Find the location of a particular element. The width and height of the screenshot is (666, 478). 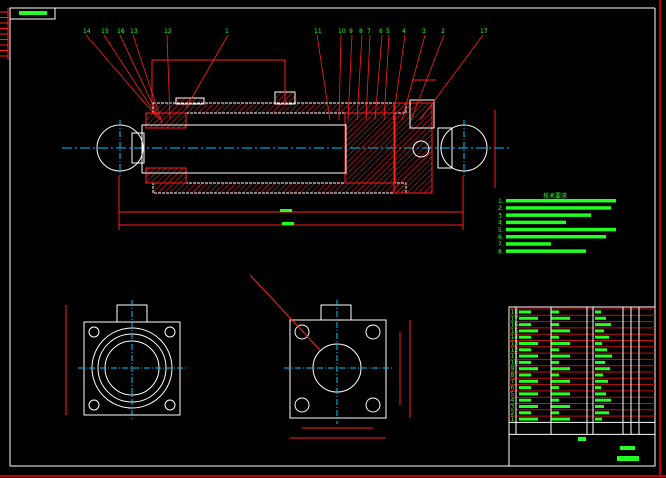

part-balloon: 15 is located at coordinates (105, 31).